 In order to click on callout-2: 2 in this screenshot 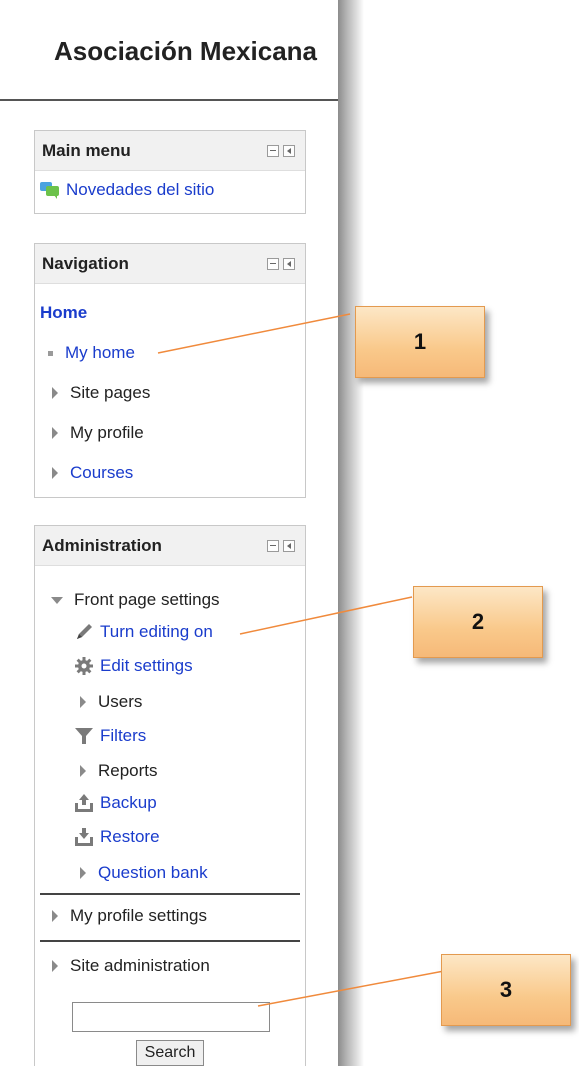, I will do `click(478, 622)`.